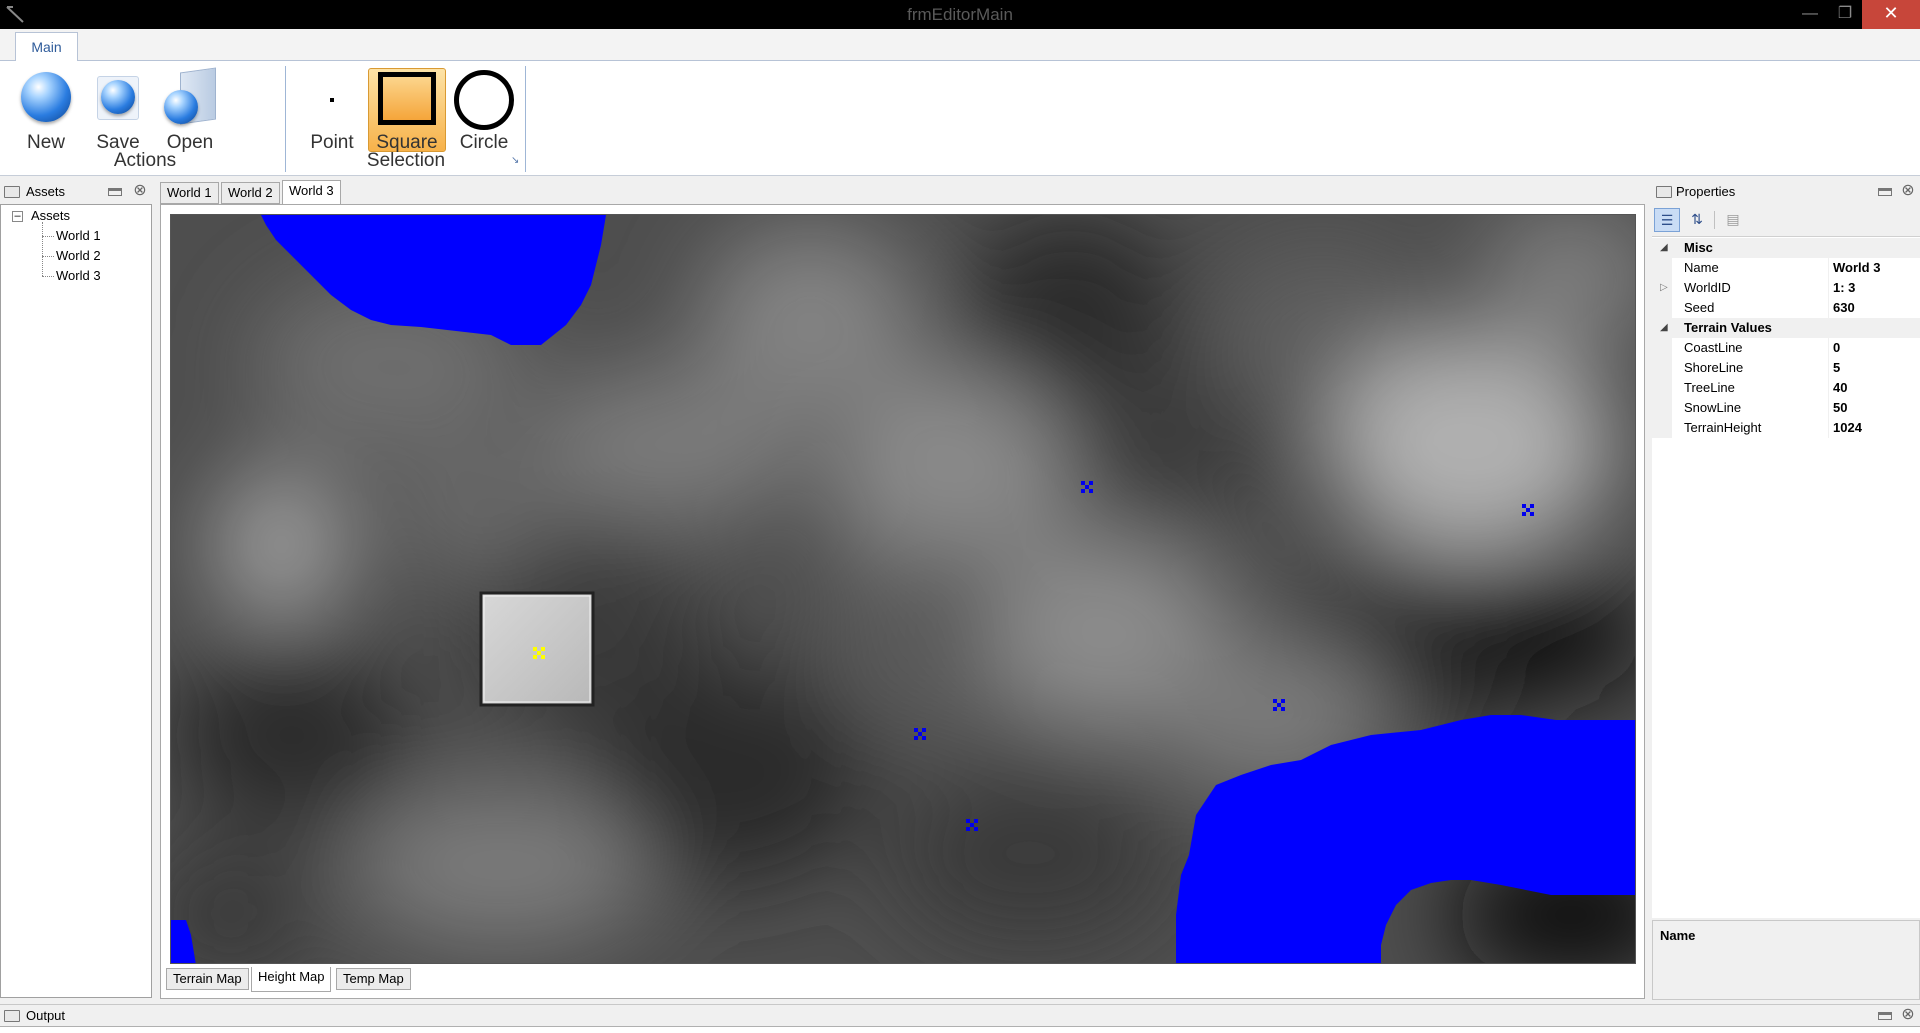 This screenshot has height=1033, width=1920. What do you see at coordinates (1713, 347) in the screenshot?
I see `property-name: CoastLine` at bounding box center [1713, 347].